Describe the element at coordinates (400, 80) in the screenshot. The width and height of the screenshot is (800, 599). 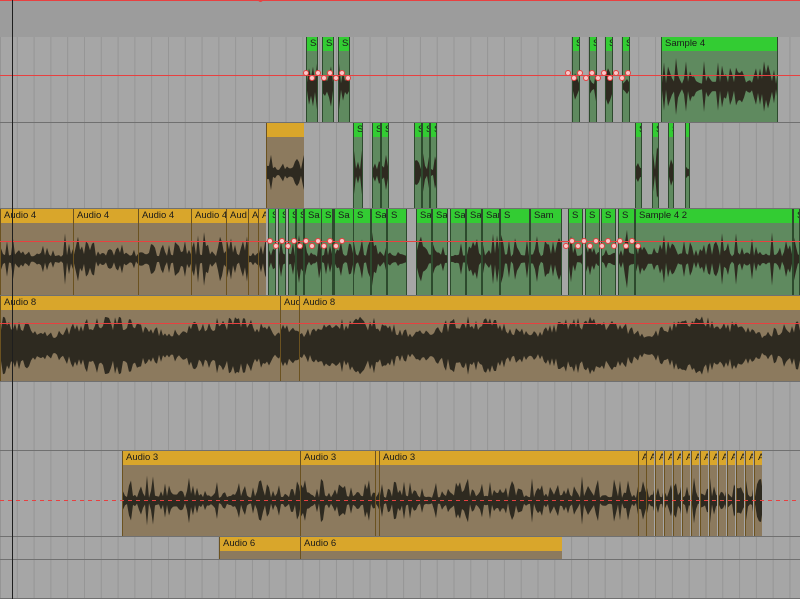
I see `track-lane-1: SaSaSaSSSSSample 4` at that location.